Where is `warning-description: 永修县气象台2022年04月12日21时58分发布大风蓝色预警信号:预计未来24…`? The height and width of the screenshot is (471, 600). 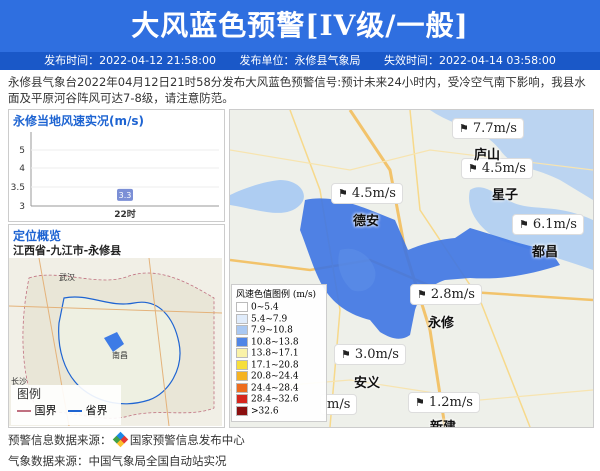 warning-description: 永修县气象台2022年04月12日21时58分发布大风蓝色预警信号:预计未来24… is located at coordinates (297, 90).